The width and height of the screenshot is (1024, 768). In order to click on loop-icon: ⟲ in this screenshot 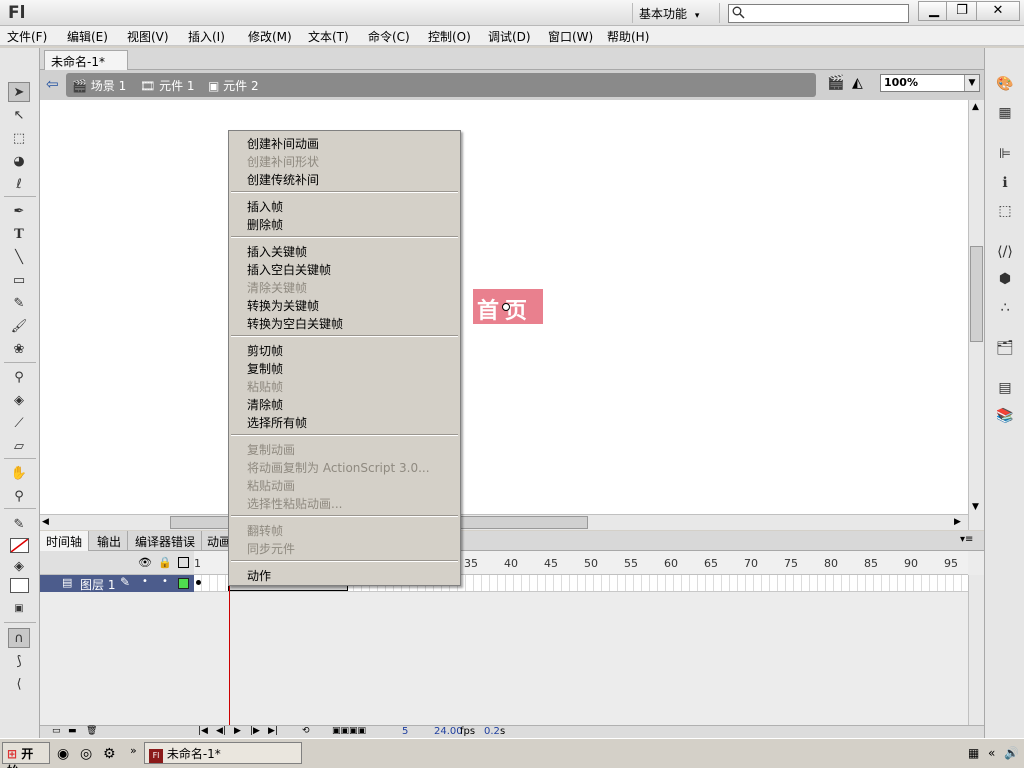, I will do `click(306, 731)`.